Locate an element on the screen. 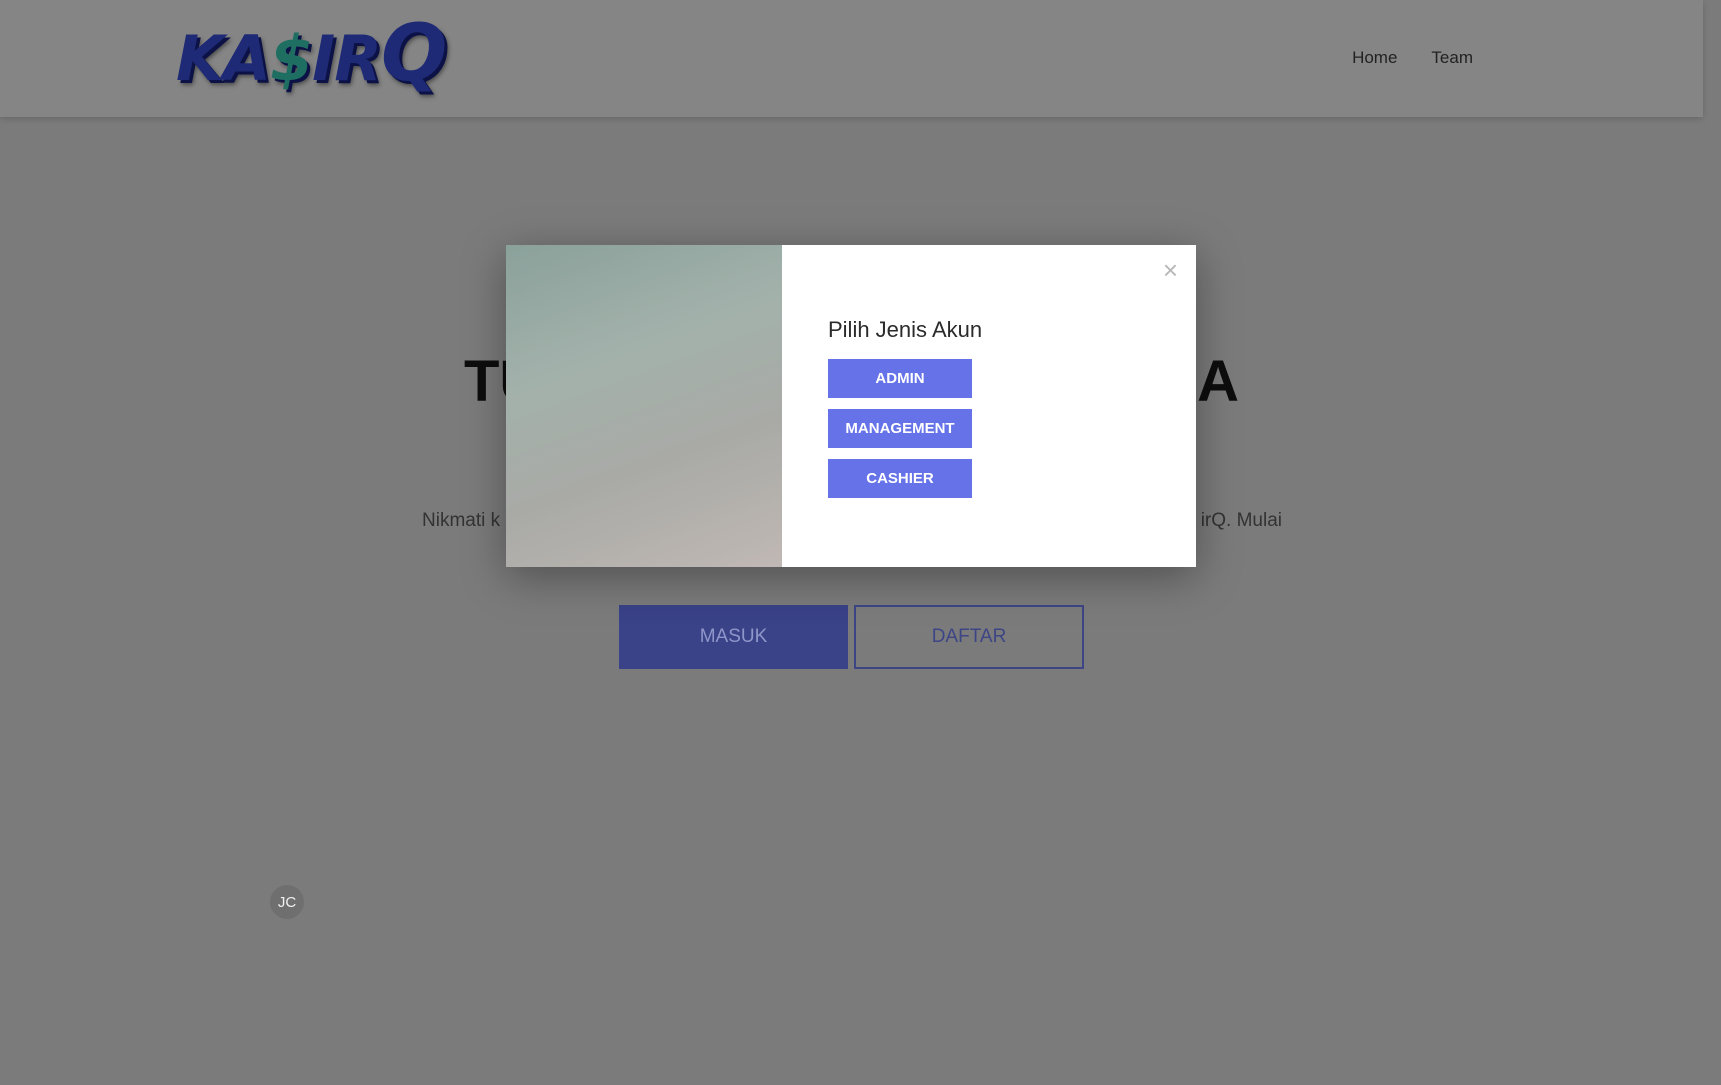 This screenshot has width=1721, height=1085. masuk-button: MASUK is located at coordinates (733, 637).